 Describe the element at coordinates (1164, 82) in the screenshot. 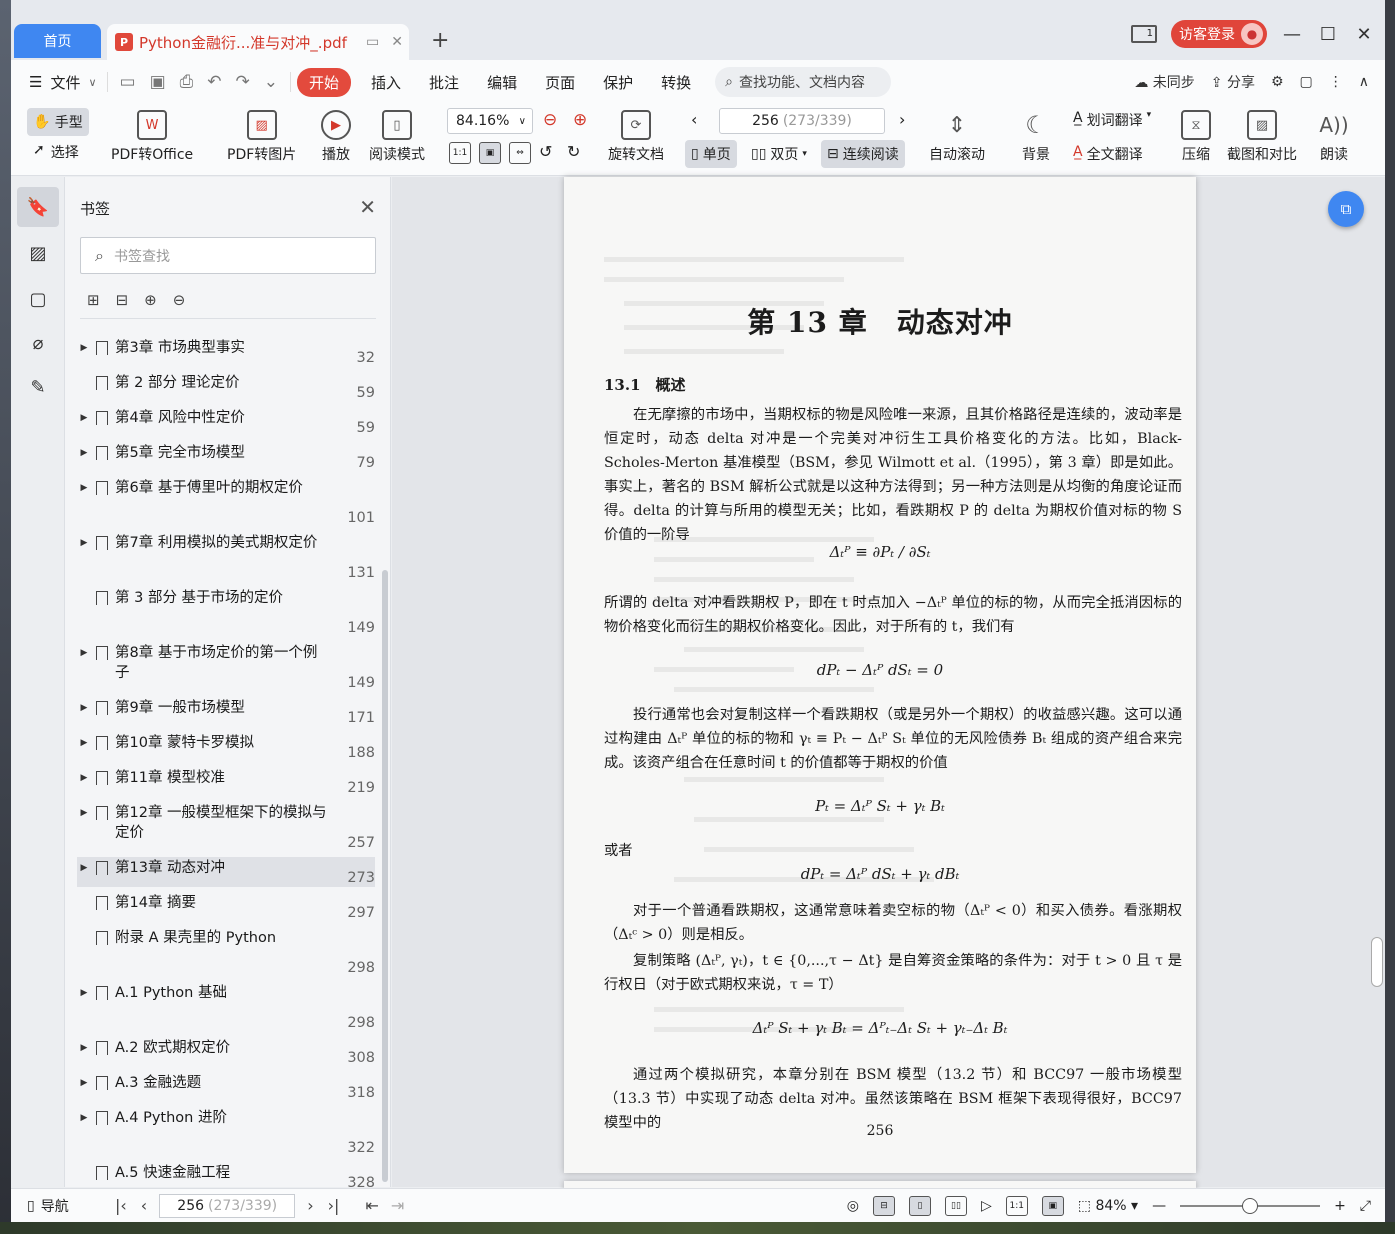

I see `sync-button: ☁ 未同步` at that location.